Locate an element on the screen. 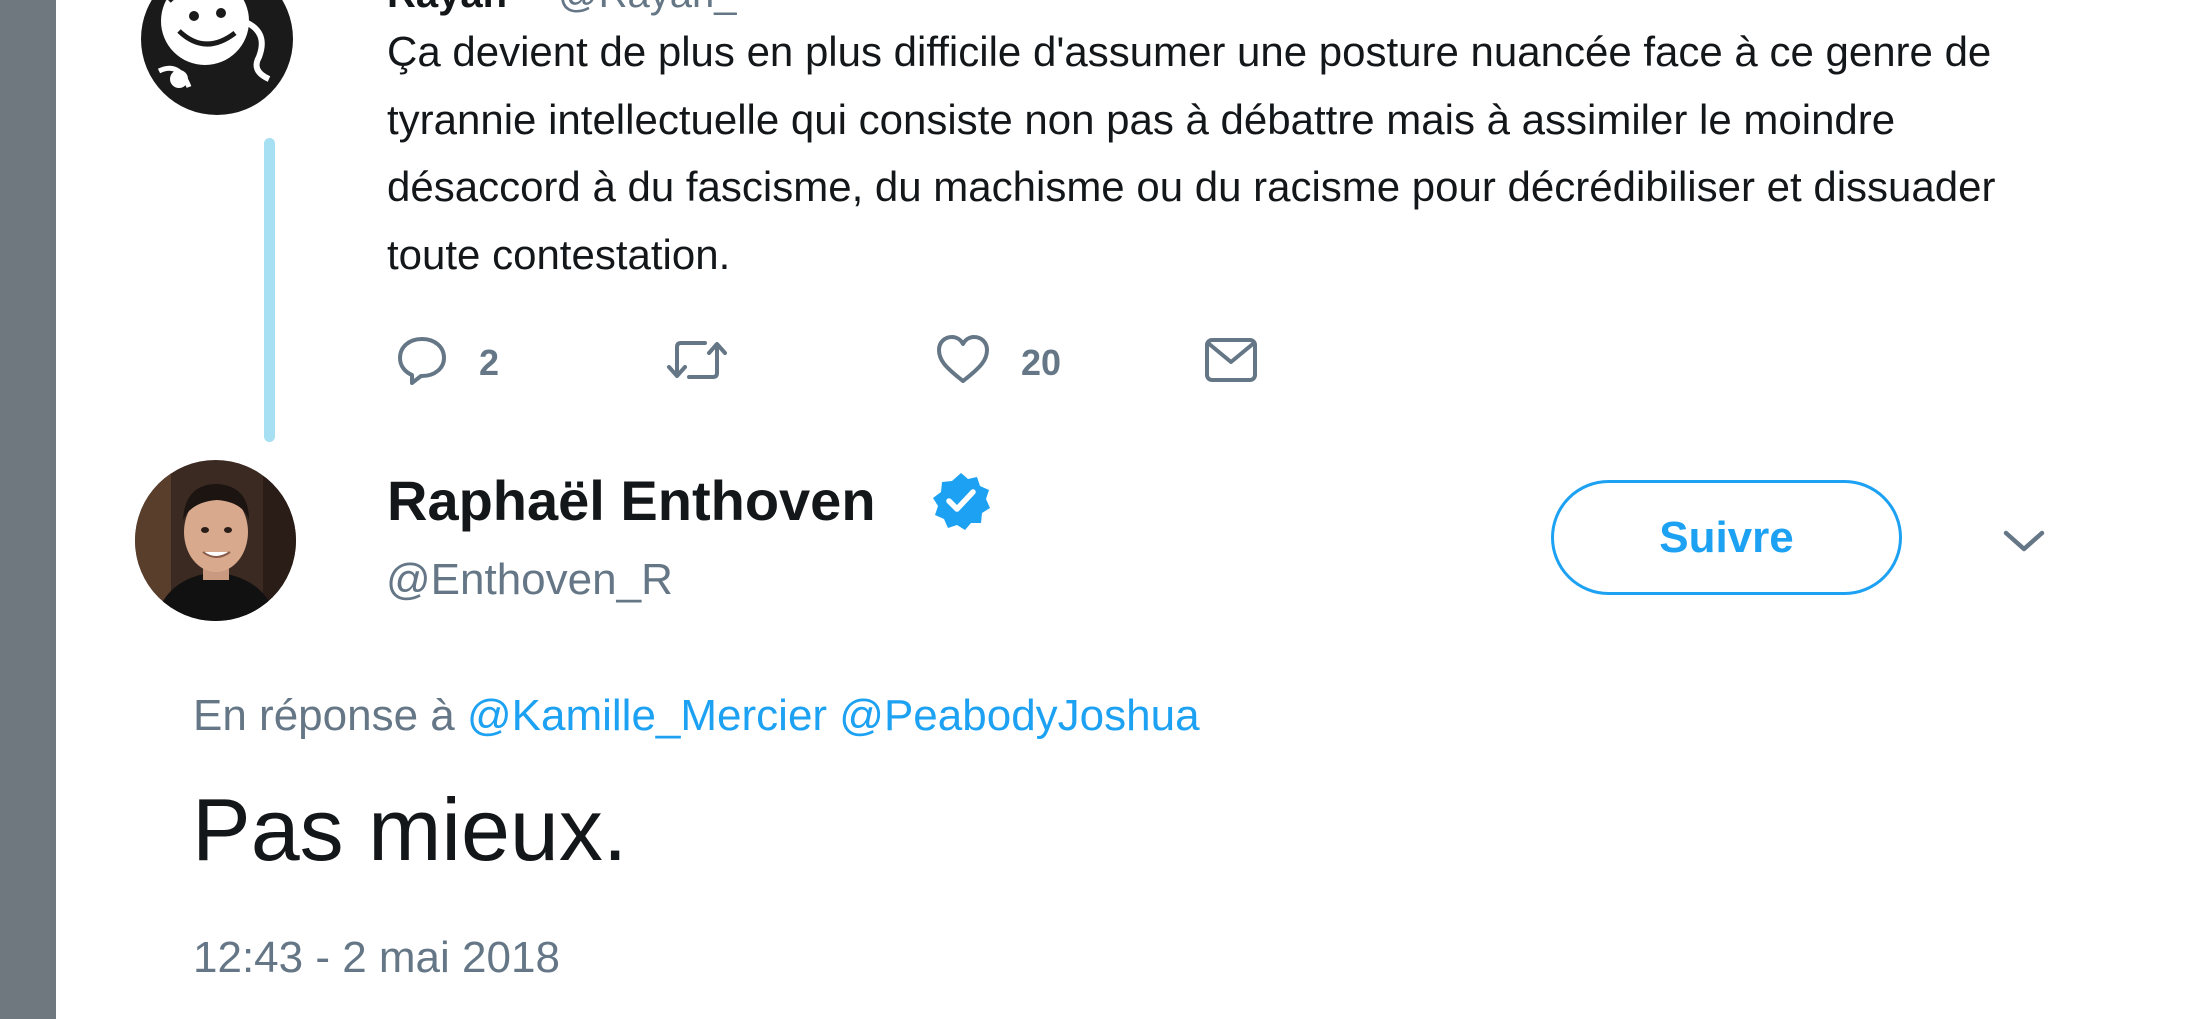 The width and height of the screenshot is (2200, 1019). page-gutter is located at coordinates (28, 509).